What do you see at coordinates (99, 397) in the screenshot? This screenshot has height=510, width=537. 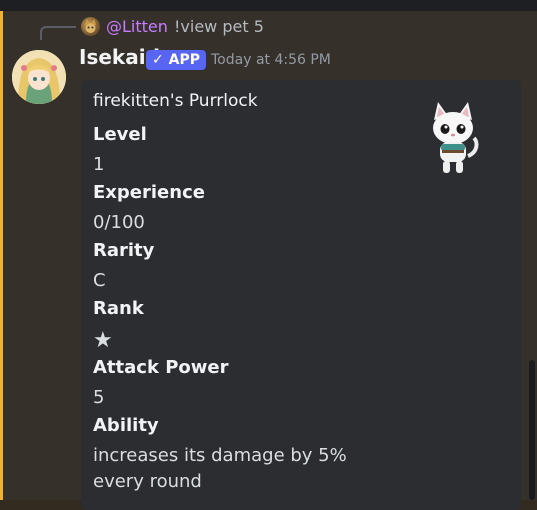 I see `field-value-attack-power: 5` at bounding box center [99, 397].